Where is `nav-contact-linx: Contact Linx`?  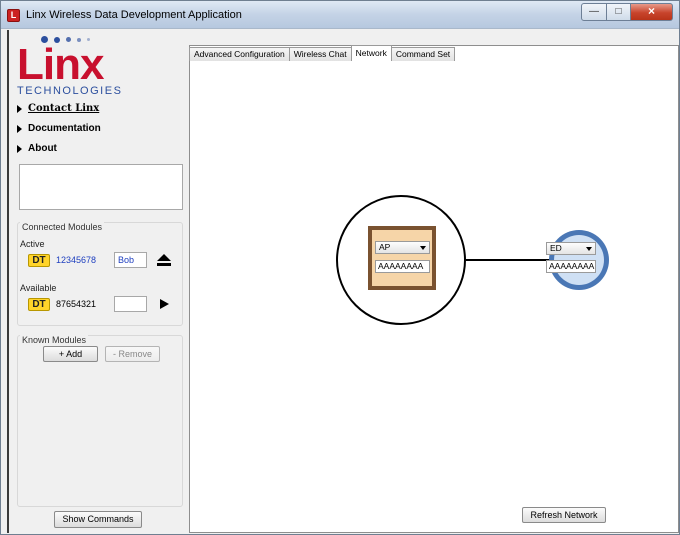 nav-contact-linx: Contact Linx is located at coordinates (58, 108).